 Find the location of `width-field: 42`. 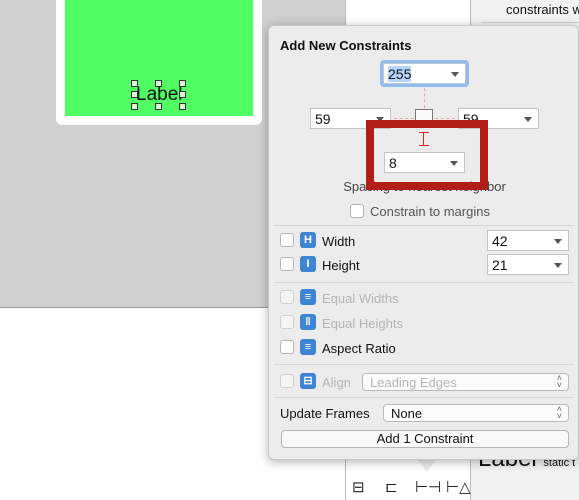

width-field: 42 is located at coordinates (528, 240).